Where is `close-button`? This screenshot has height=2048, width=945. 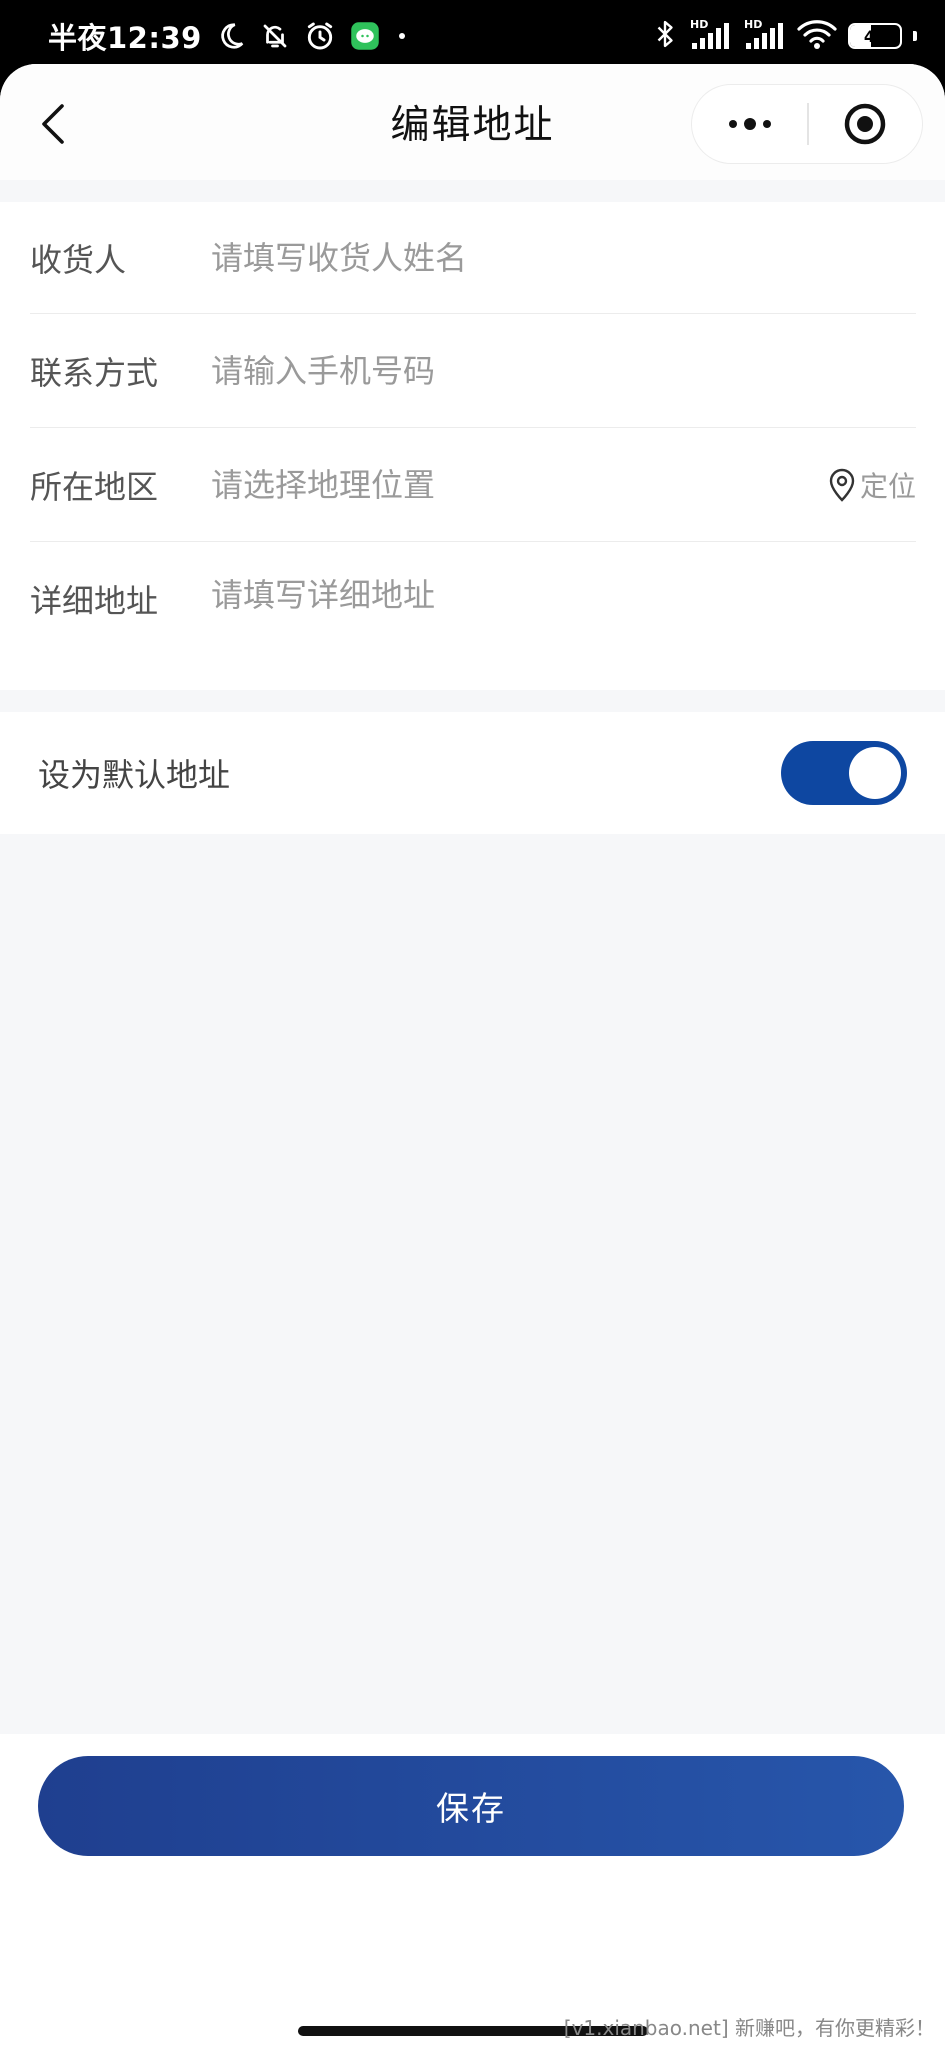
close-button is located at coordinates (866, 124).